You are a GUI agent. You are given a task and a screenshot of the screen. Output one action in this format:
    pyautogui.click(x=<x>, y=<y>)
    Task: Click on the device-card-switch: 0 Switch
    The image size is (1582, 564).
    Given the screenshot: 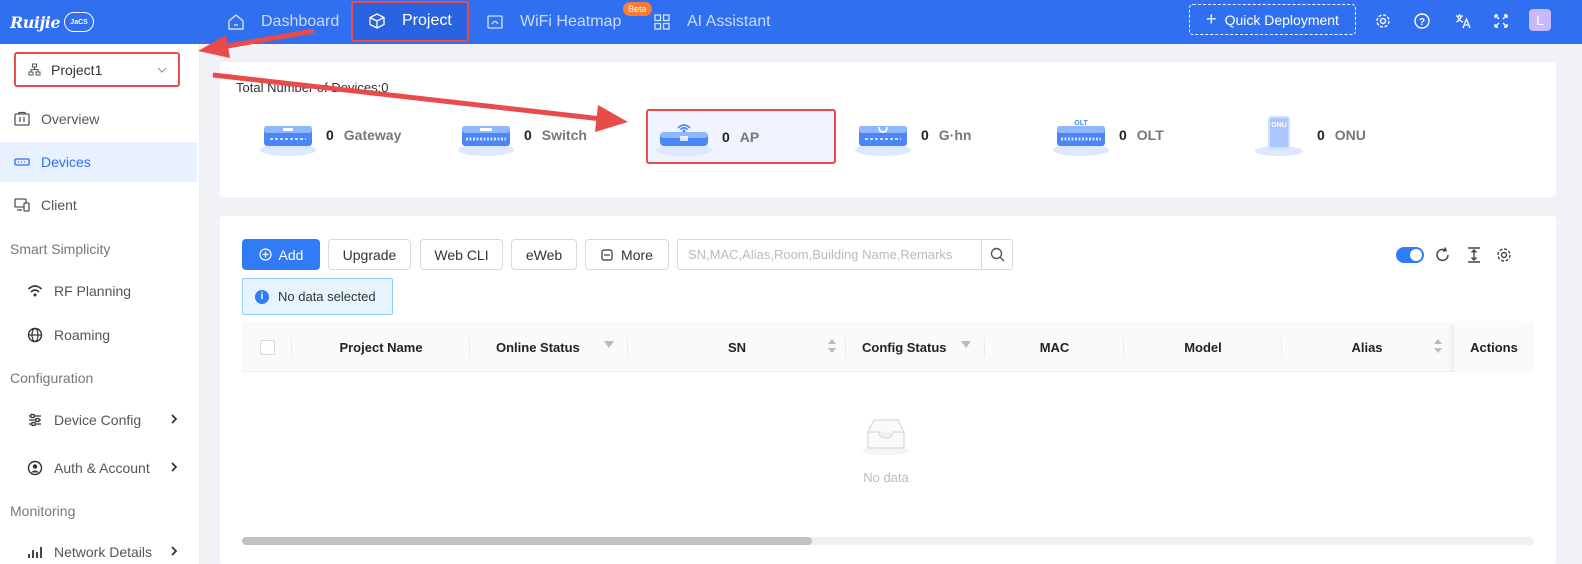 What is the action you would take?
    pyautogui.click(x=551, y=134)
    